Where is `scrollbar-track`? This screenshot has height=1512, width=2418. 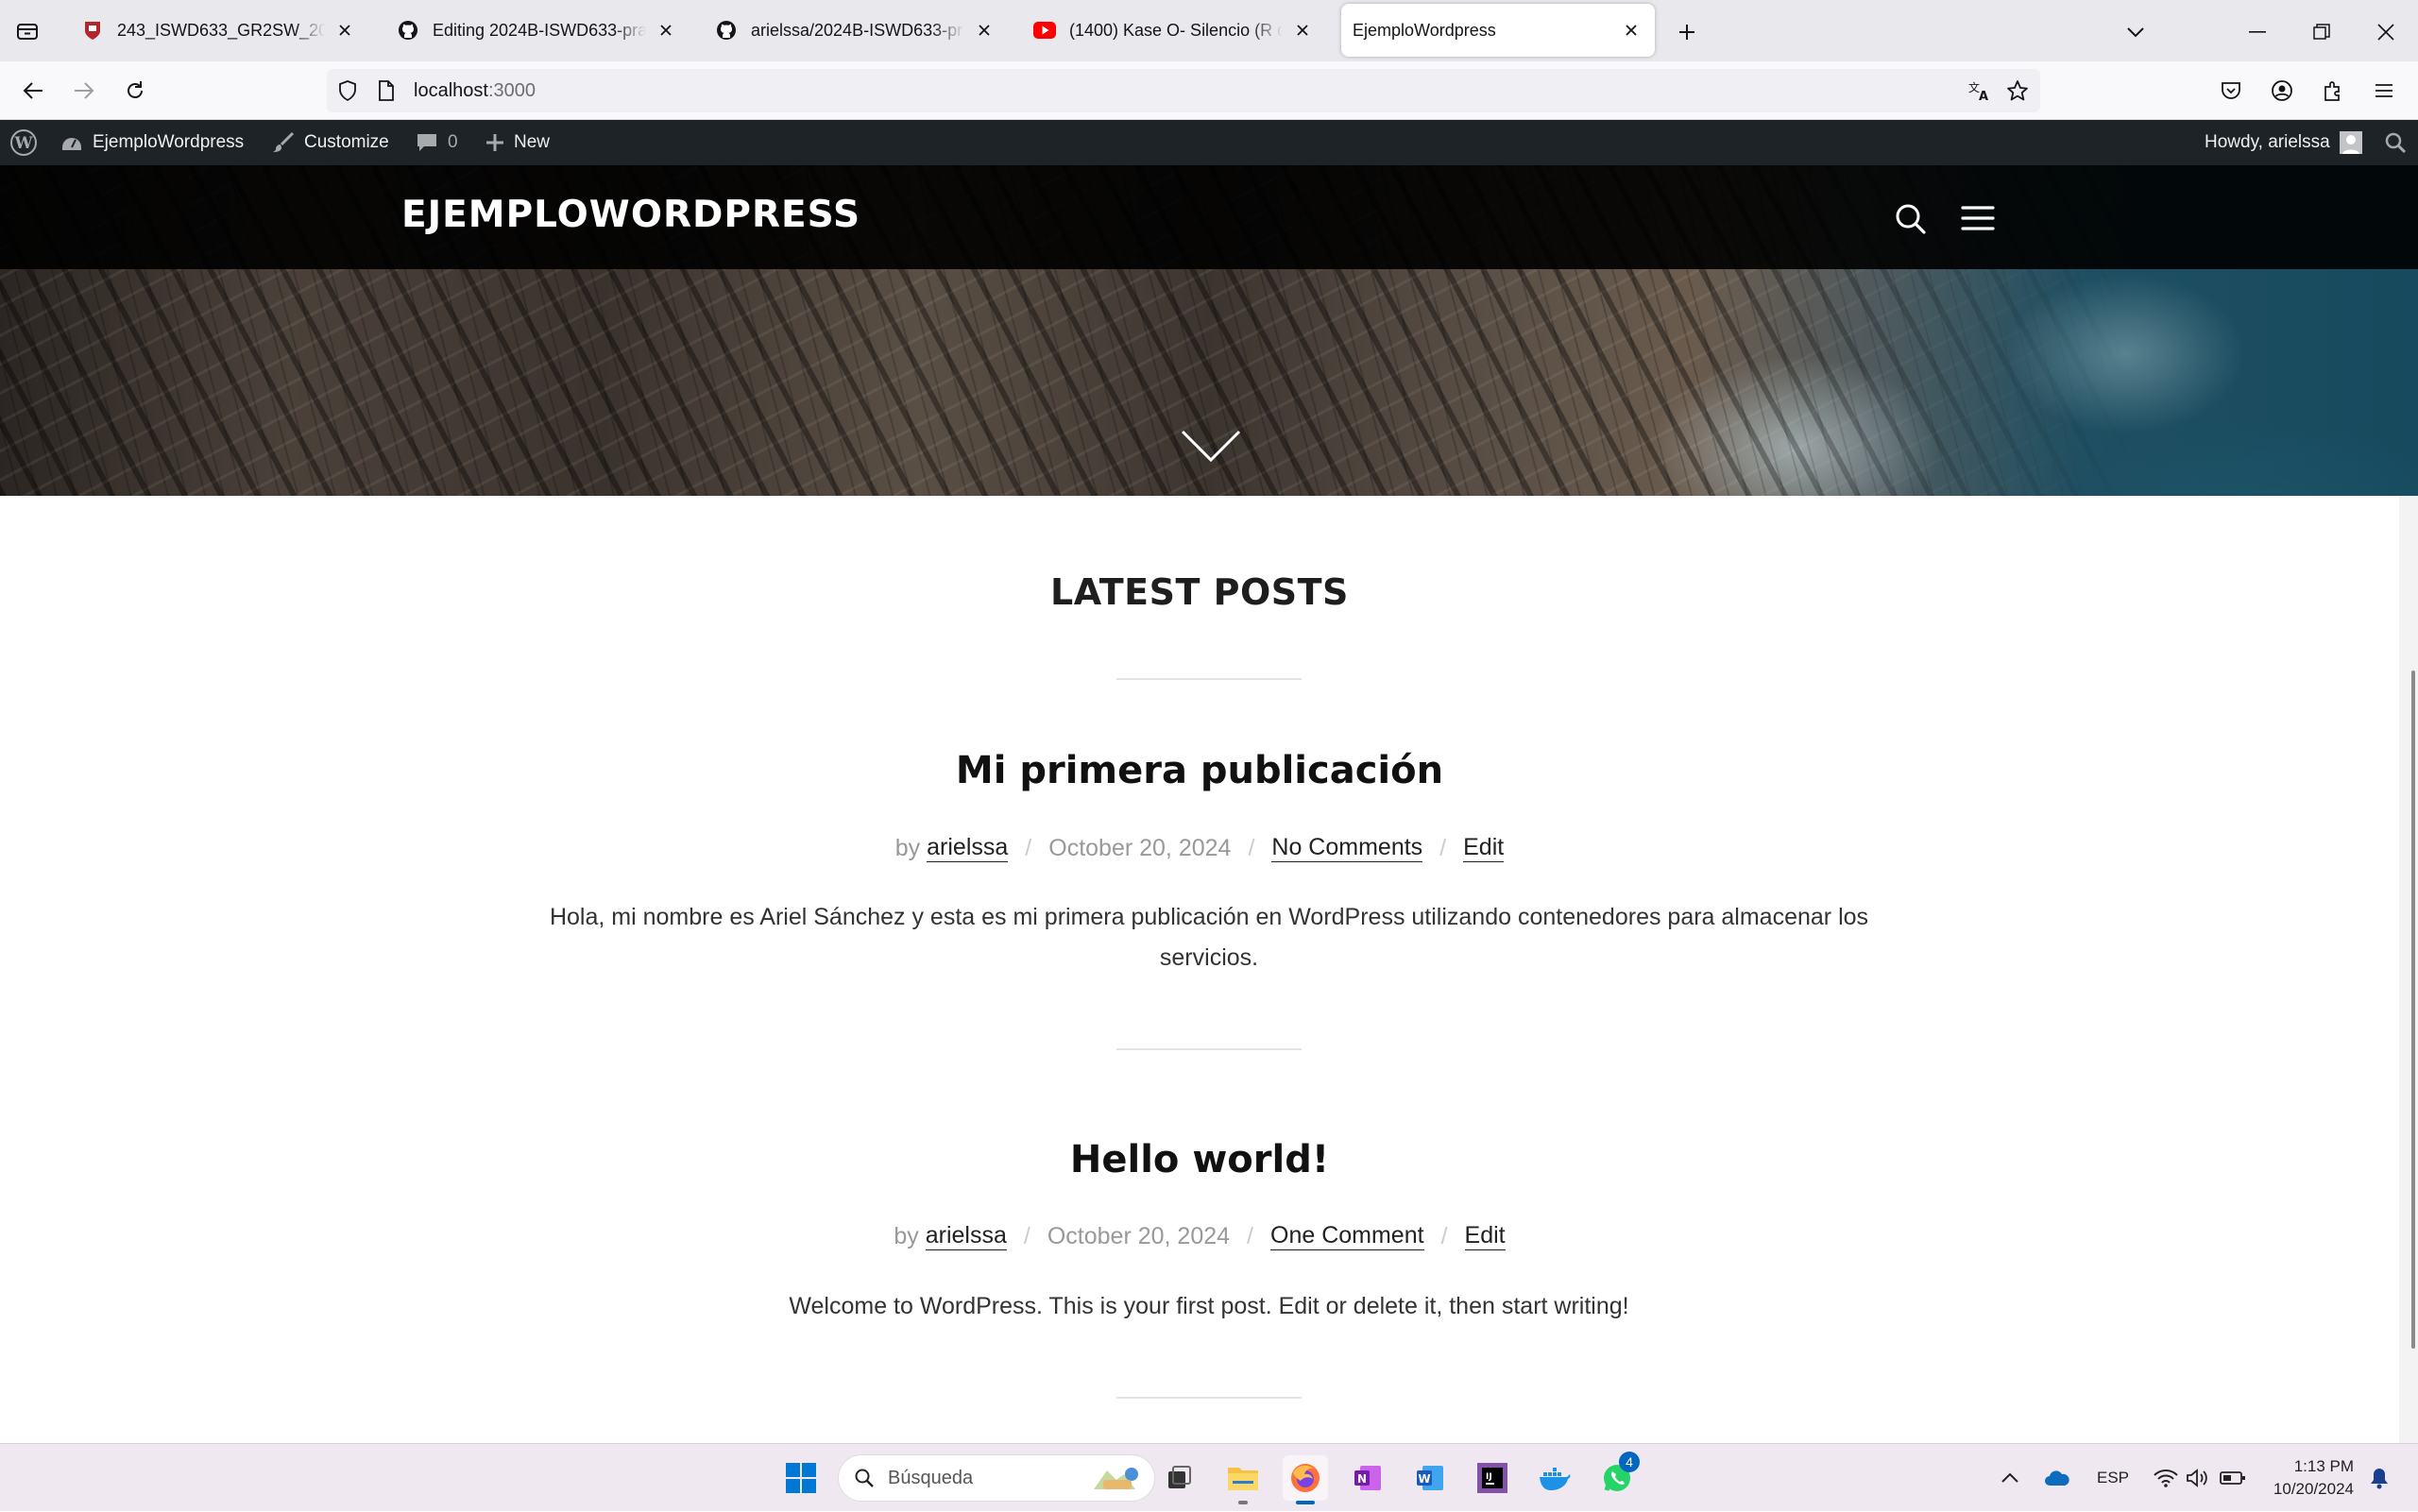
scrollbar-track is located at coordinates (2408, 970).